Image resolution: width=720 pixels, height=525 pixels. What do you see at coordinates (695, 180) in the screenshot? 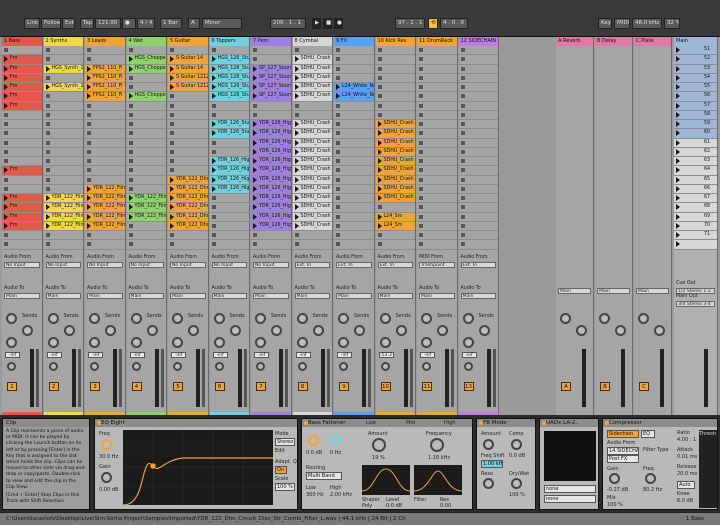
I see `scene-launch: 65` at bounding box center [695, 180].